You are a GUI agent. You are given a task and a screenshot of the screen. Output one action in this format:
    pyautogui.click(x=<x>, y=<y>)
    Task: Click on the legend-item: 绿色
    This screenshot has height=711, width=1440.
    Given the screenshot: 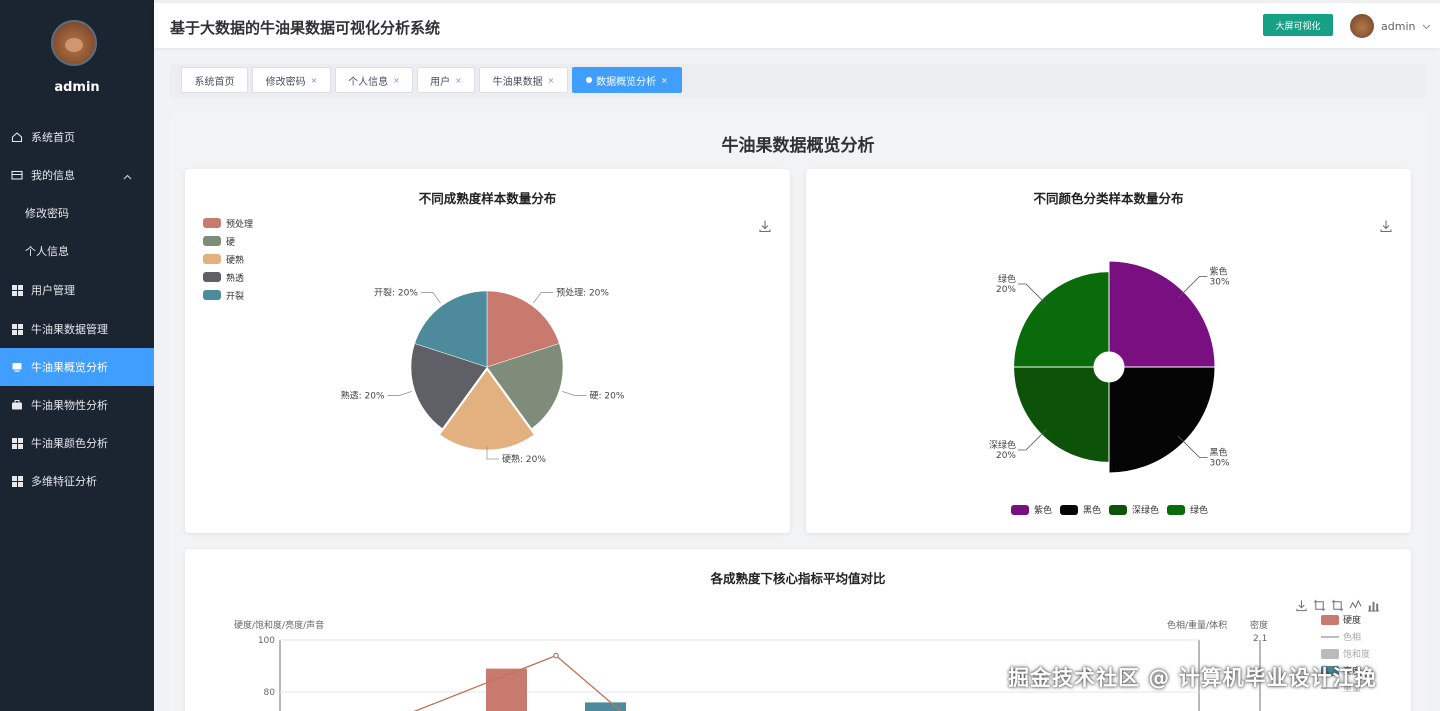 What is the action you would take?
    pyautogui.click(x=1187, y=509)
    